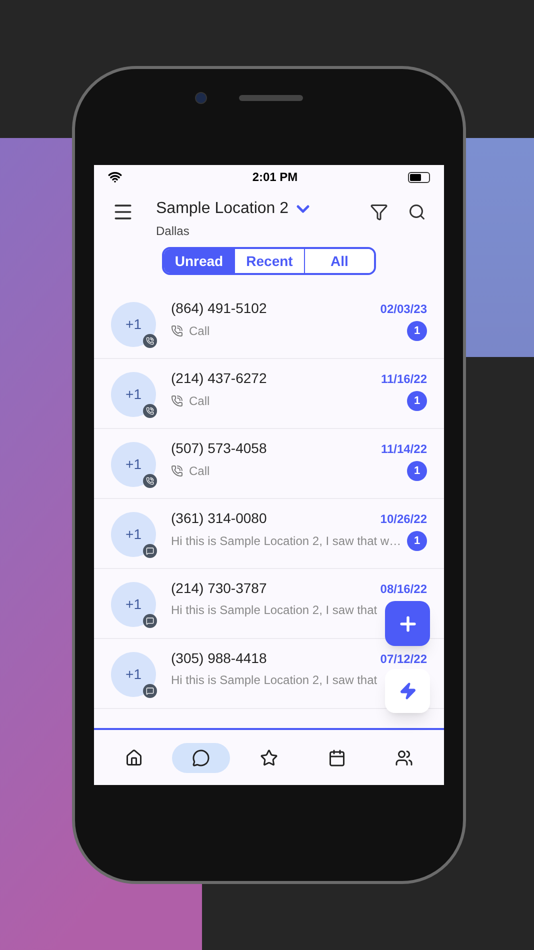  What do you see at coordinates (339, 261) in the screenshot?
I see `filter-tab: All` at bounding box center [339, 261].